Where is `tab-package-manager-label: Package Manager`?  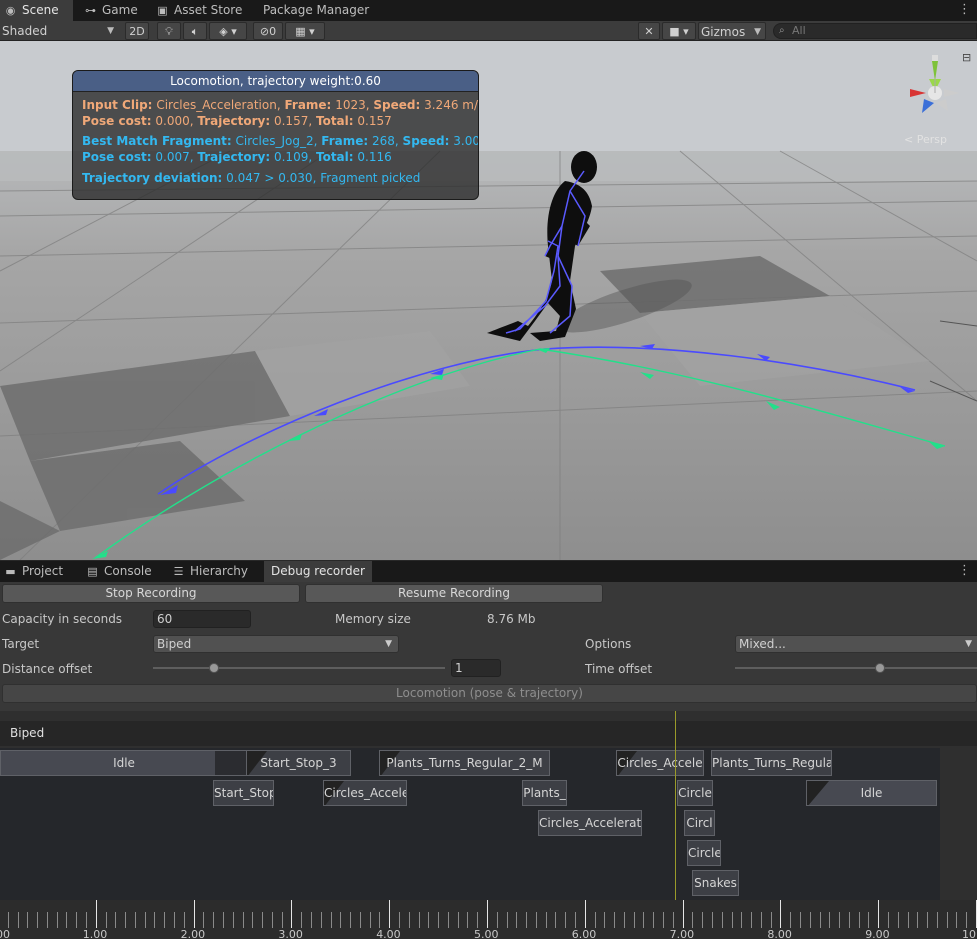 tab-package-manager-label: Package Manager is located at coordinates (316, 10).